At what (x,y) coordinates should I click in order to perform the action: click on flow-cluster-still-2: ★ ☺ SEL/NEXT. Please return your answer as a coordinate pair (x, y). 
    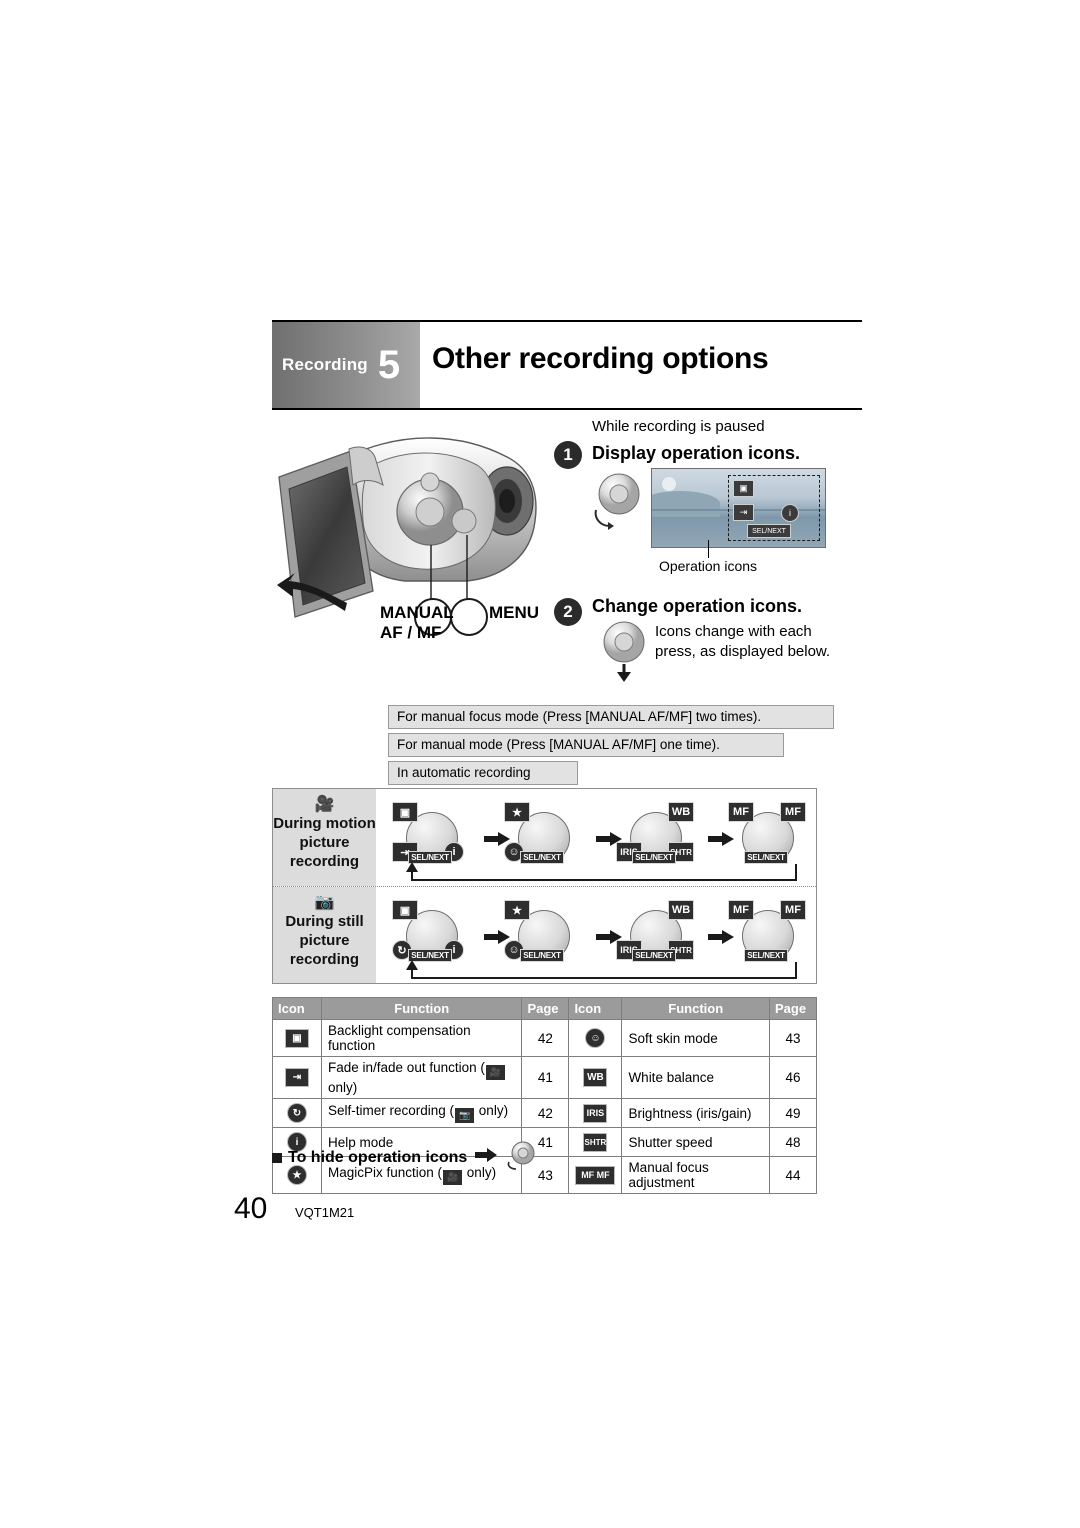
    Looking at the image, I should click on (543, 931).